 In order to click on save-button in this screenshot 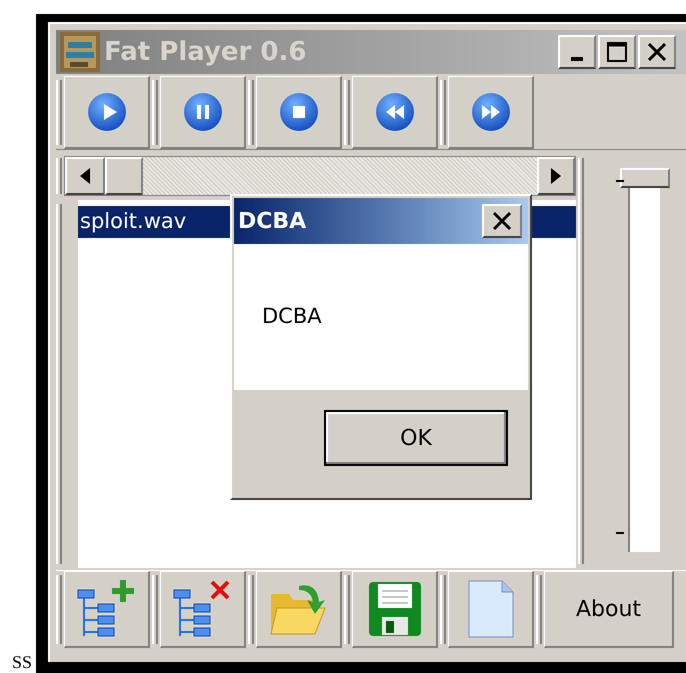, I will do `click(395, 609)`.